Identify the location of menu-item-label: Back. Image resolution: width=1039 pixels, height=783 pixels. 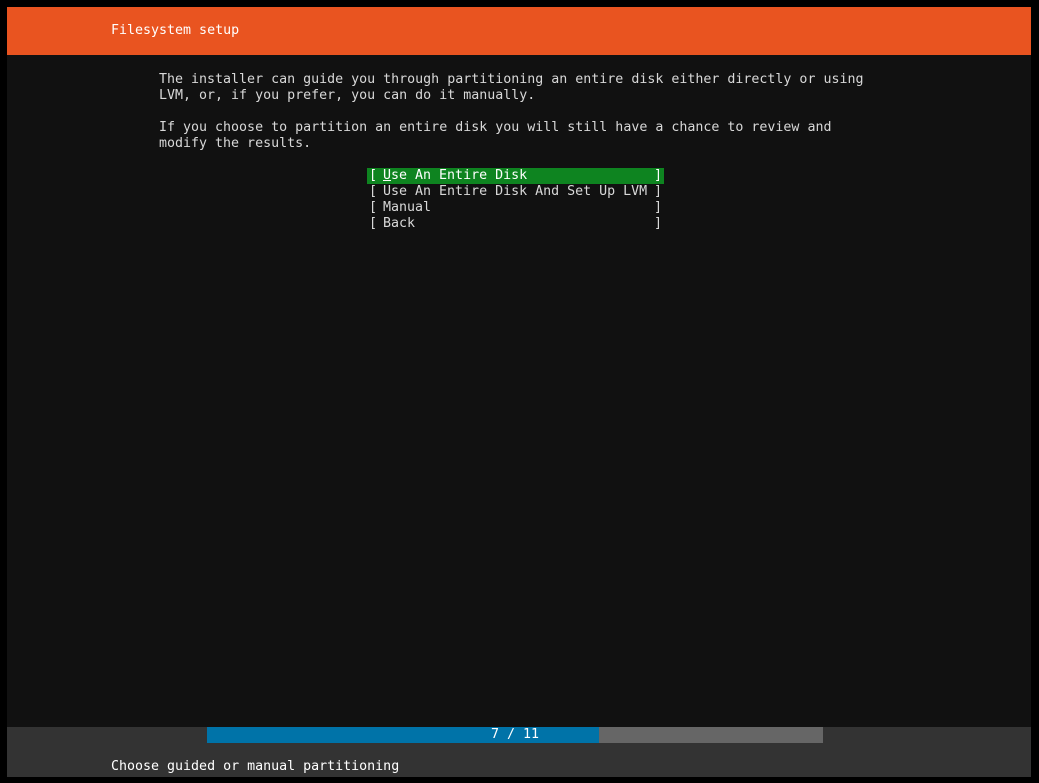
(399, 223).